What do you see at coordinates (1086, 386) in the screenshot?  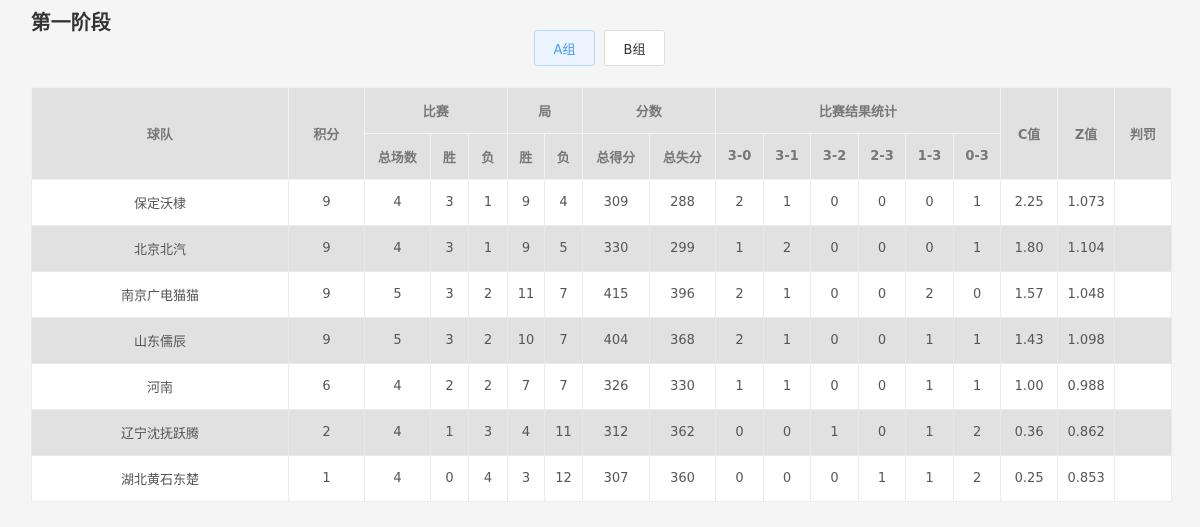 I see `cell-z-value: 0.988` at bounding box center [1086, 386].